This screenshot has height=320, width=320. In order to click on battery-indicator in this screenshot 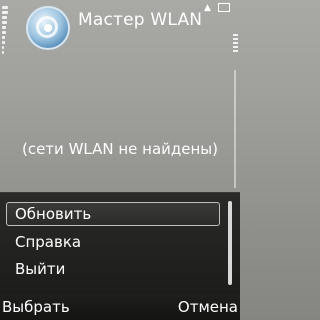, I will do `click(235, 44)`.